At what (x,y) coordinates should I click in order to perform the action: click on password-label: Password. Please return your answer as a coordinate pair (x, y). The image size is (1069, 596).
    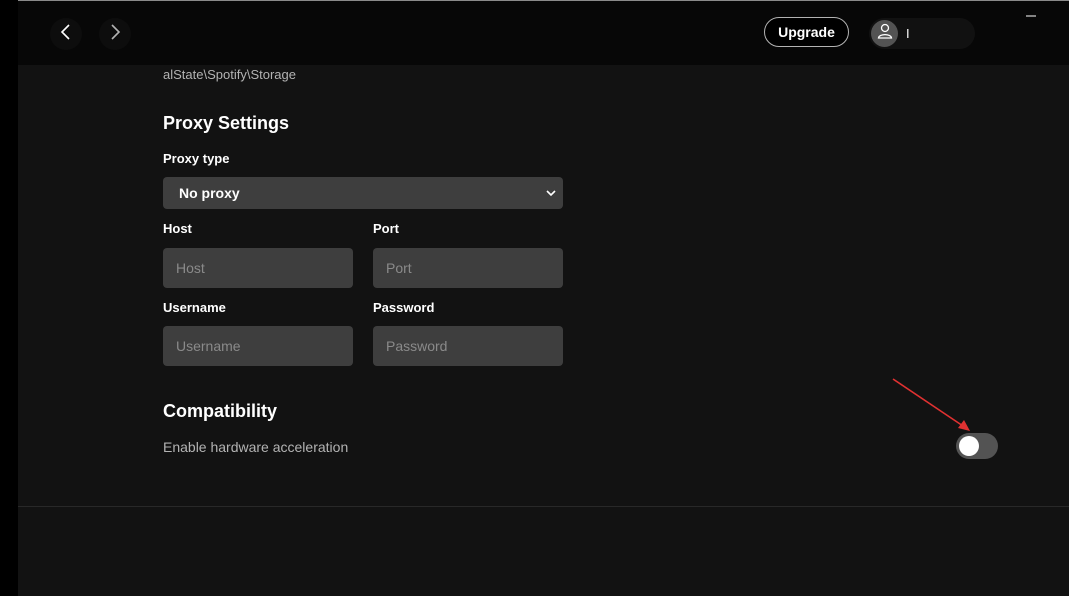
    Looking at the image, I should click on (404, 307).